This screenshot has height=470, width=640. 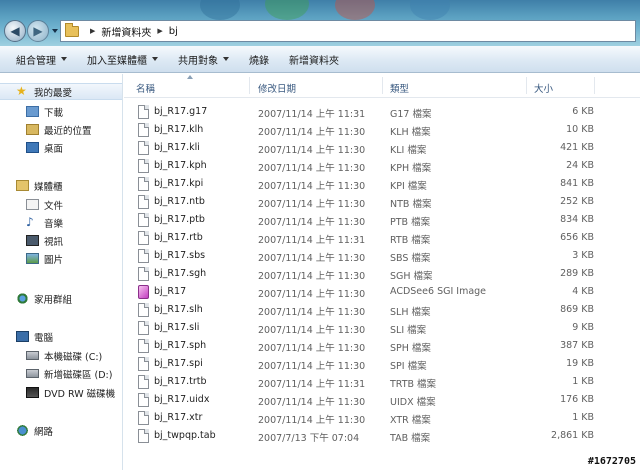 What do you see at coordinates (580, 165) in the screenshot?
I see `file-size: 24 KB` at bounding box center [580, 165].